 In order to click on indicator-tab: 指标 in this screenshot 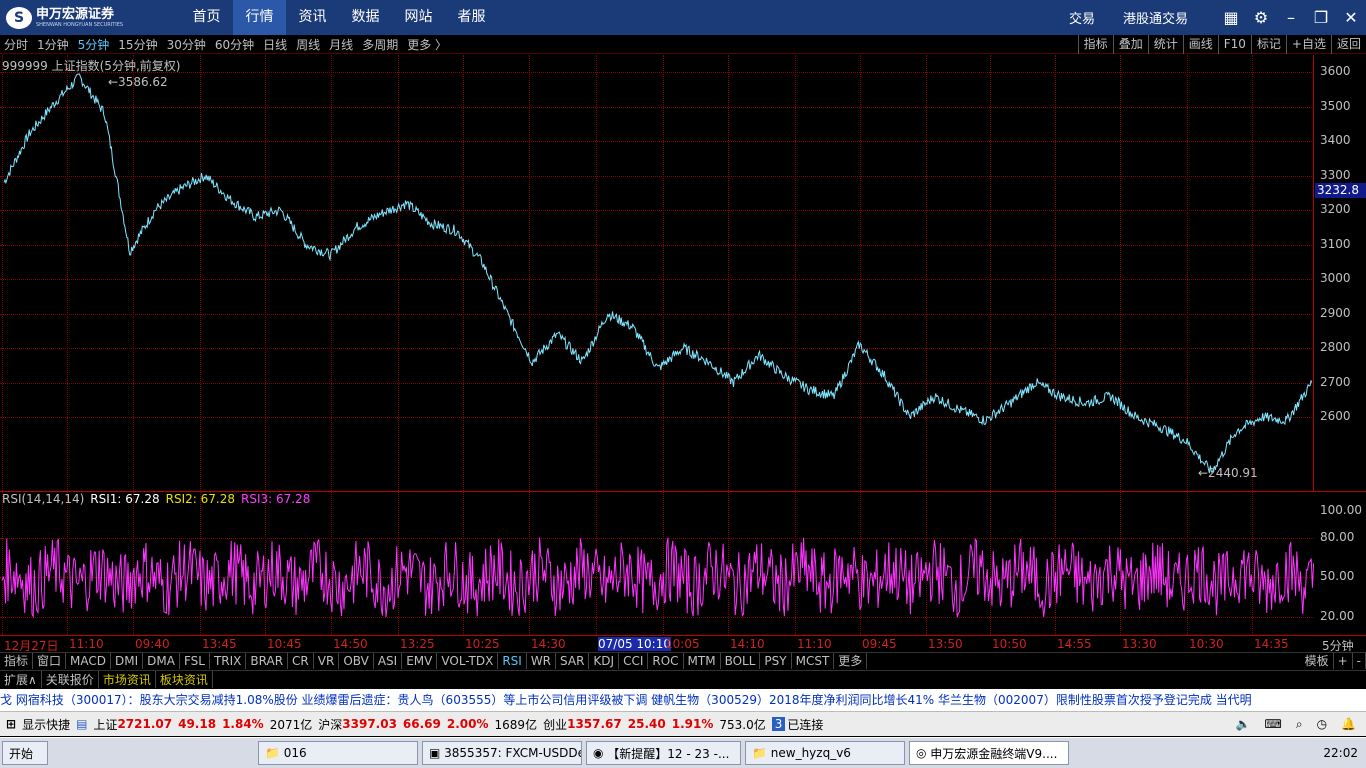, I will do `click(17, 661)`.